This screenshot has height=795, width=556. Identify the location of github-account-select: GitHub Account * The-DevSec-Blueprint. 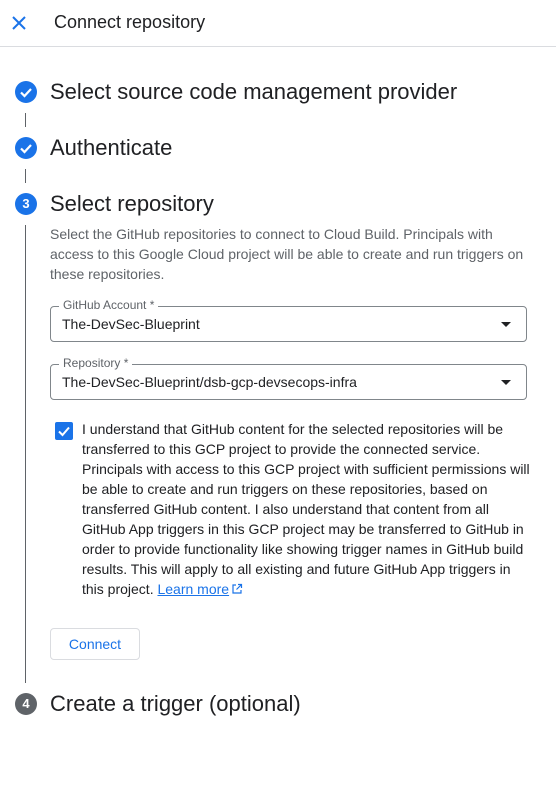
(288, 320).